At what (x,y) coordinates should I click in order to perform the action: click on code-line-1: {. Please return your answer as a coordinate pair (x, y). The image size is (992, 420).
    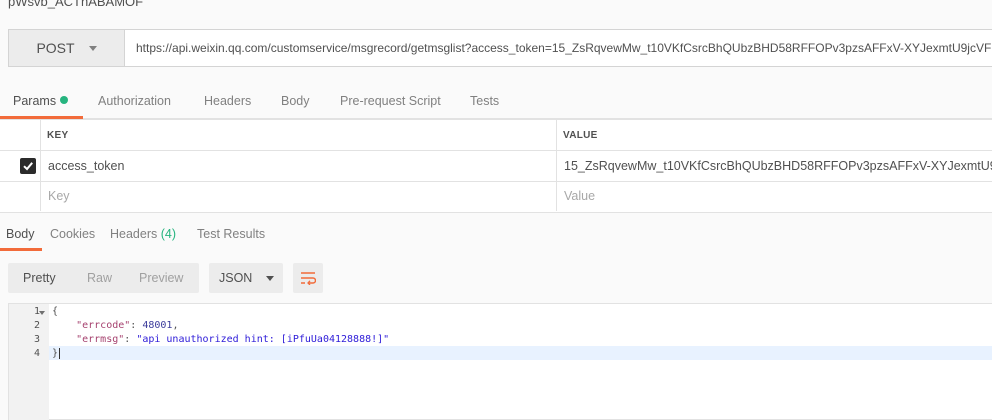
    Looking at the image, I should click on (55, 311).